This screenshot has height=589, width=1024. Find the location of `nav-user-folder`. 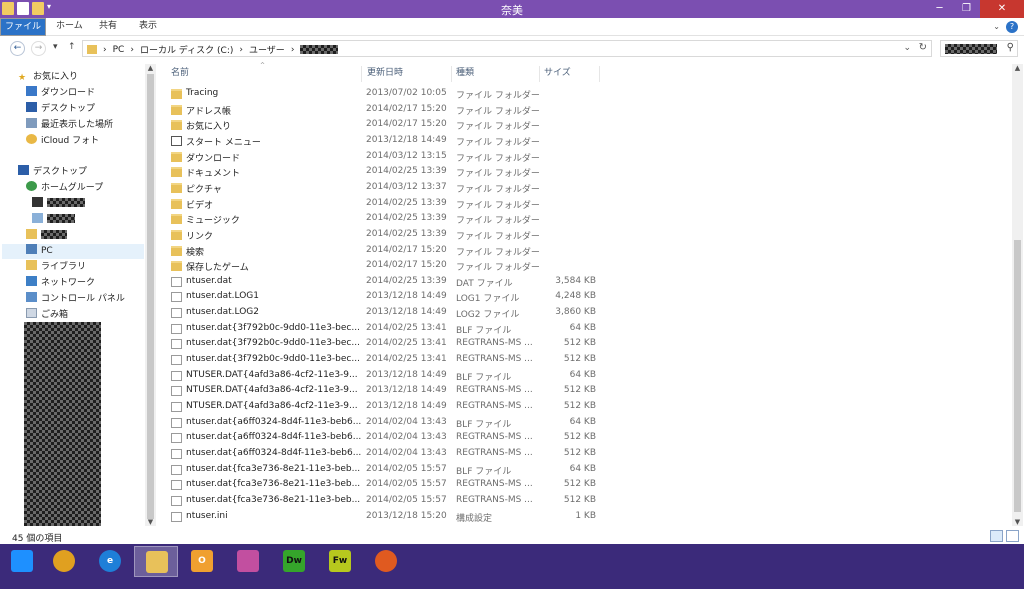

nav-user-folder is located at coordinates (46, 236).